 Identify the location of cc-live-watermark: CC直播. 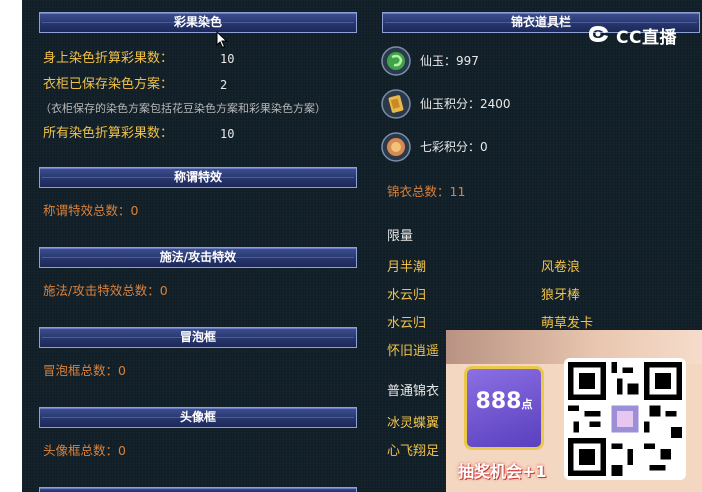
(631, 35).